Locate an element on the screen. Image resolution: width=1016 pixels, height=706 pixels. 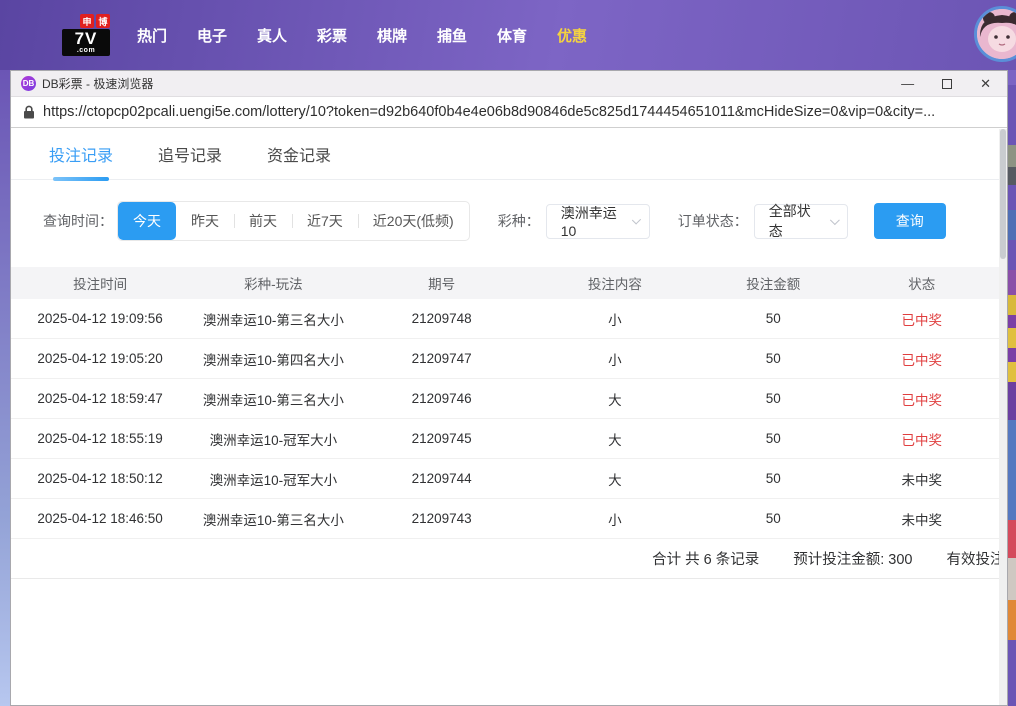
tab-bet-records: 投注记录 is located at coordinates (81, 154).